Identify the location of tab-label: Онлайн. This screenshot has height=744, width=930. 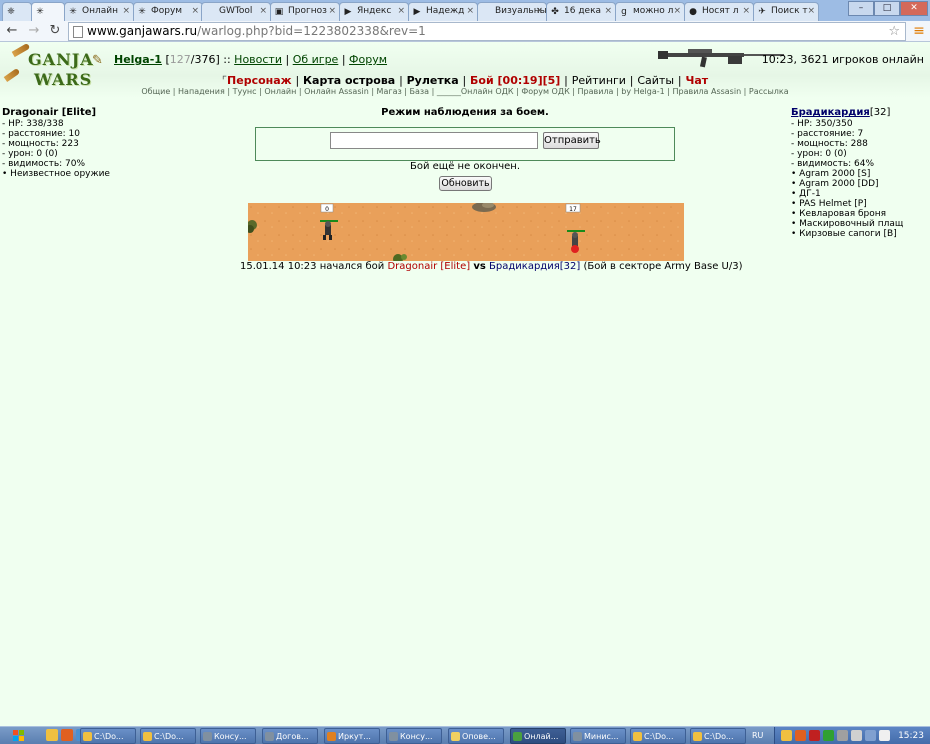
(100, 11).